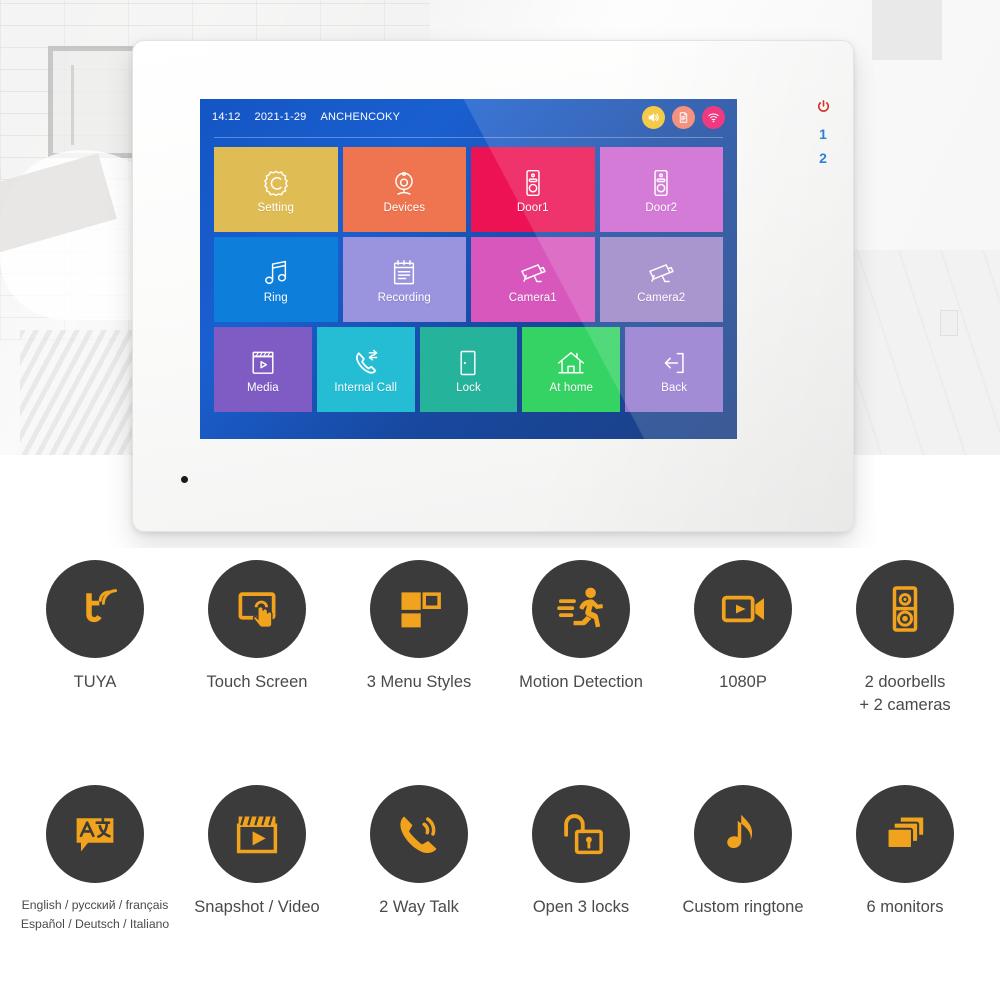 The height and width of the screenshot is (1000, 1000). What do you see at coordinates (404, 273) in the screenshot?
I see `document-lines-icon` at bounding box center [404, 273].